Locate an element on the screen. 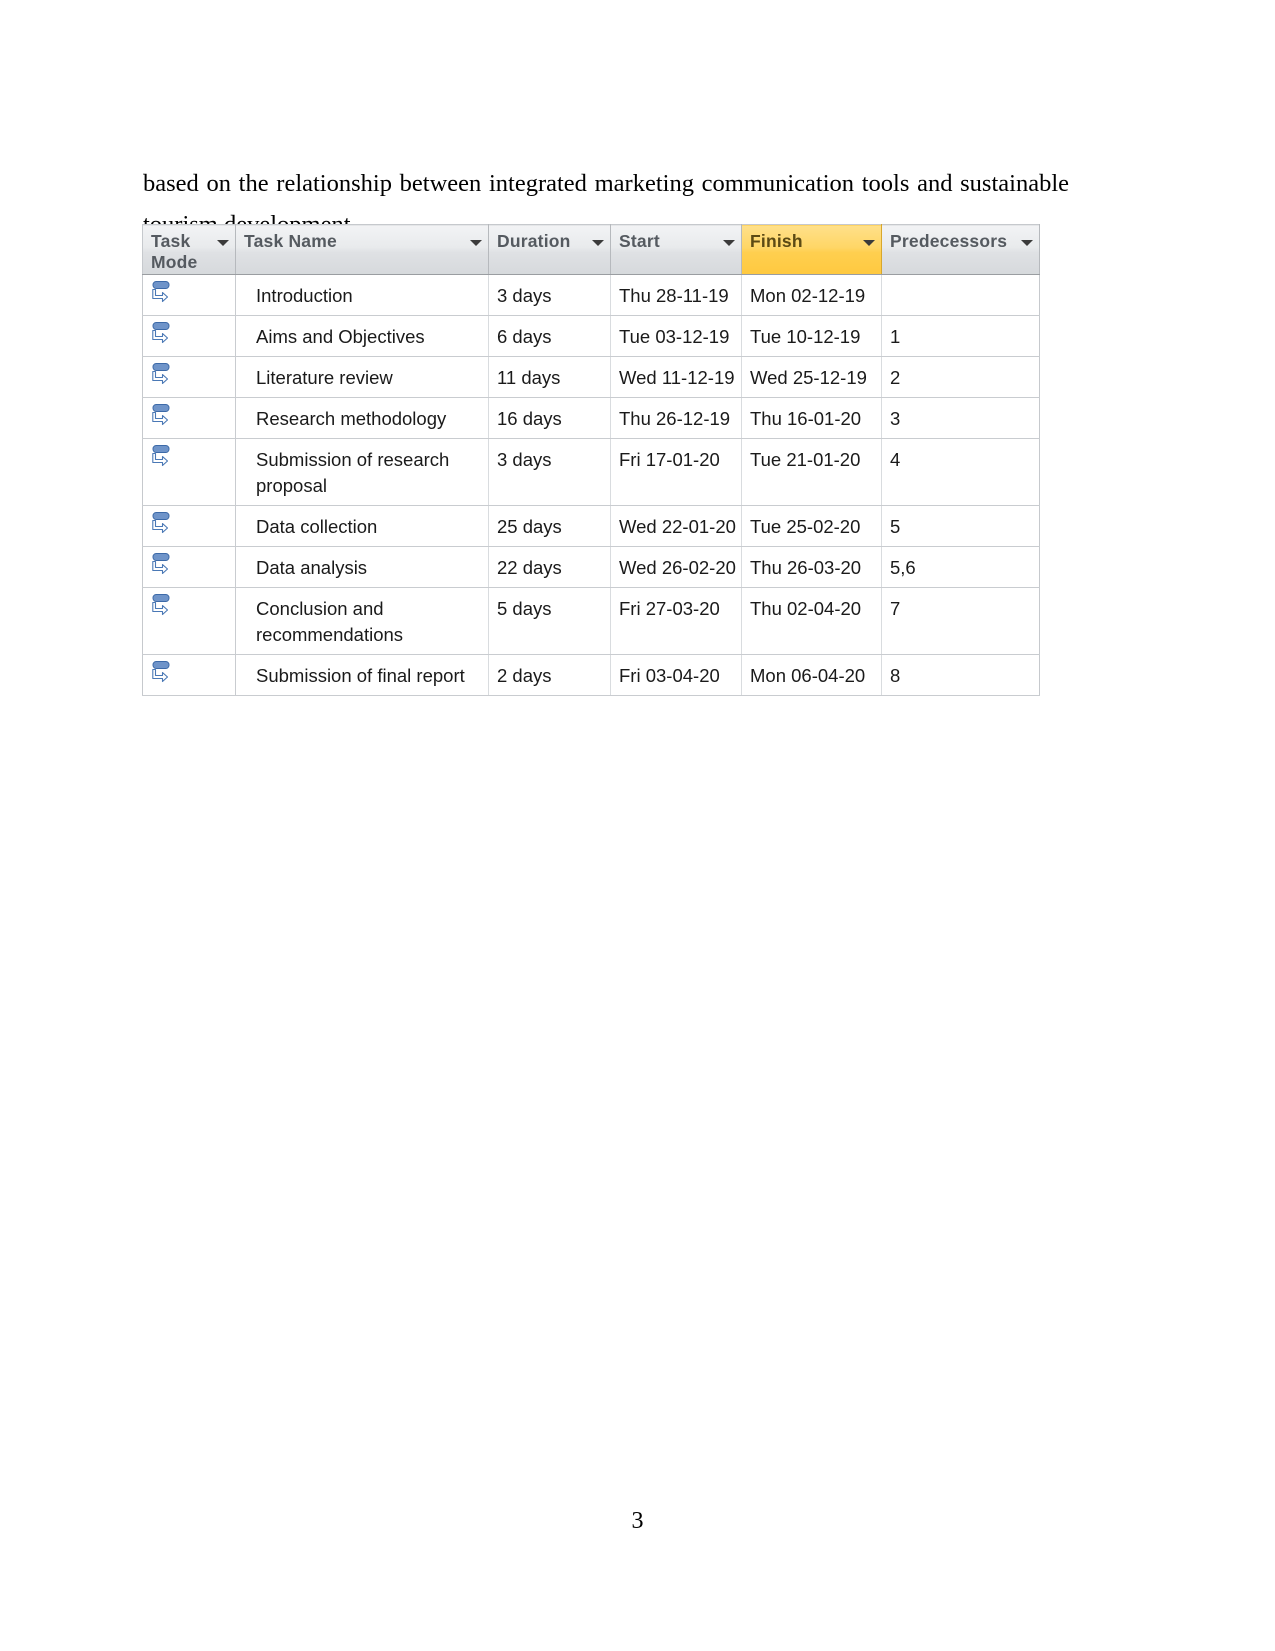  cell-task_name: Submission of final report is located at coordinates (362, 675).